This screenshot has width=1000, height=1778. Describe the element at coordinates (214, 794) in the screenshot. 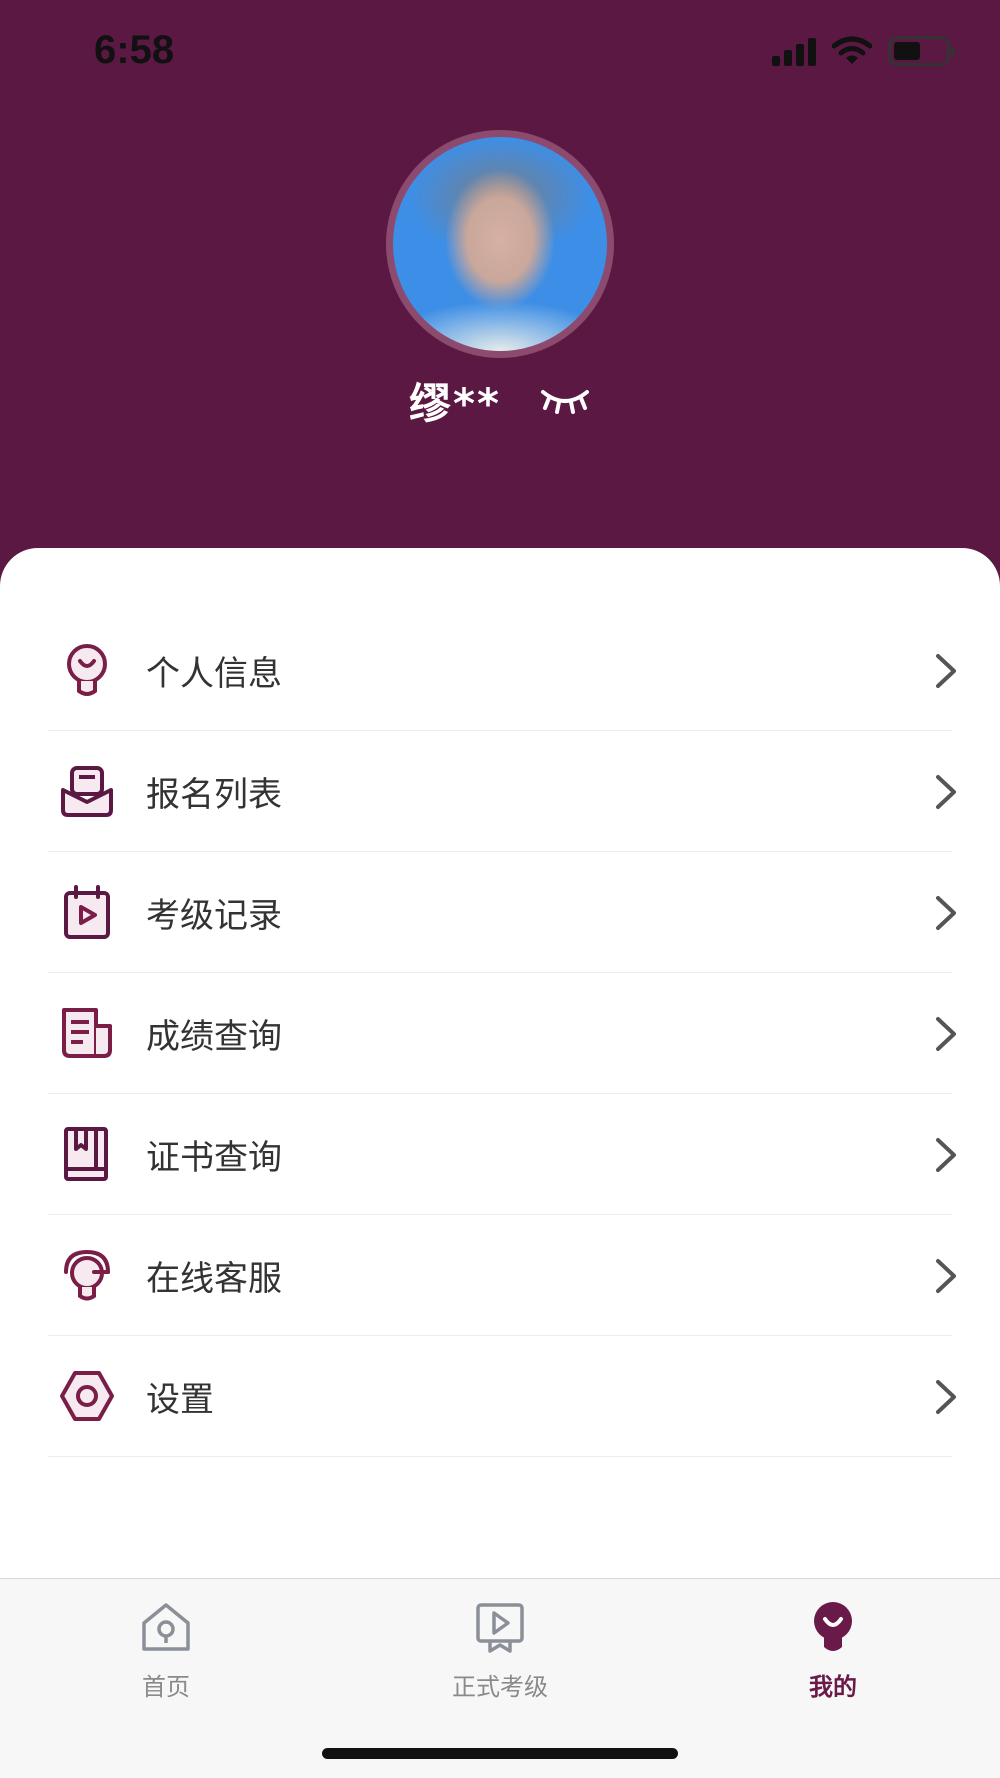

I see `menu-label: 报名列表` at that location.